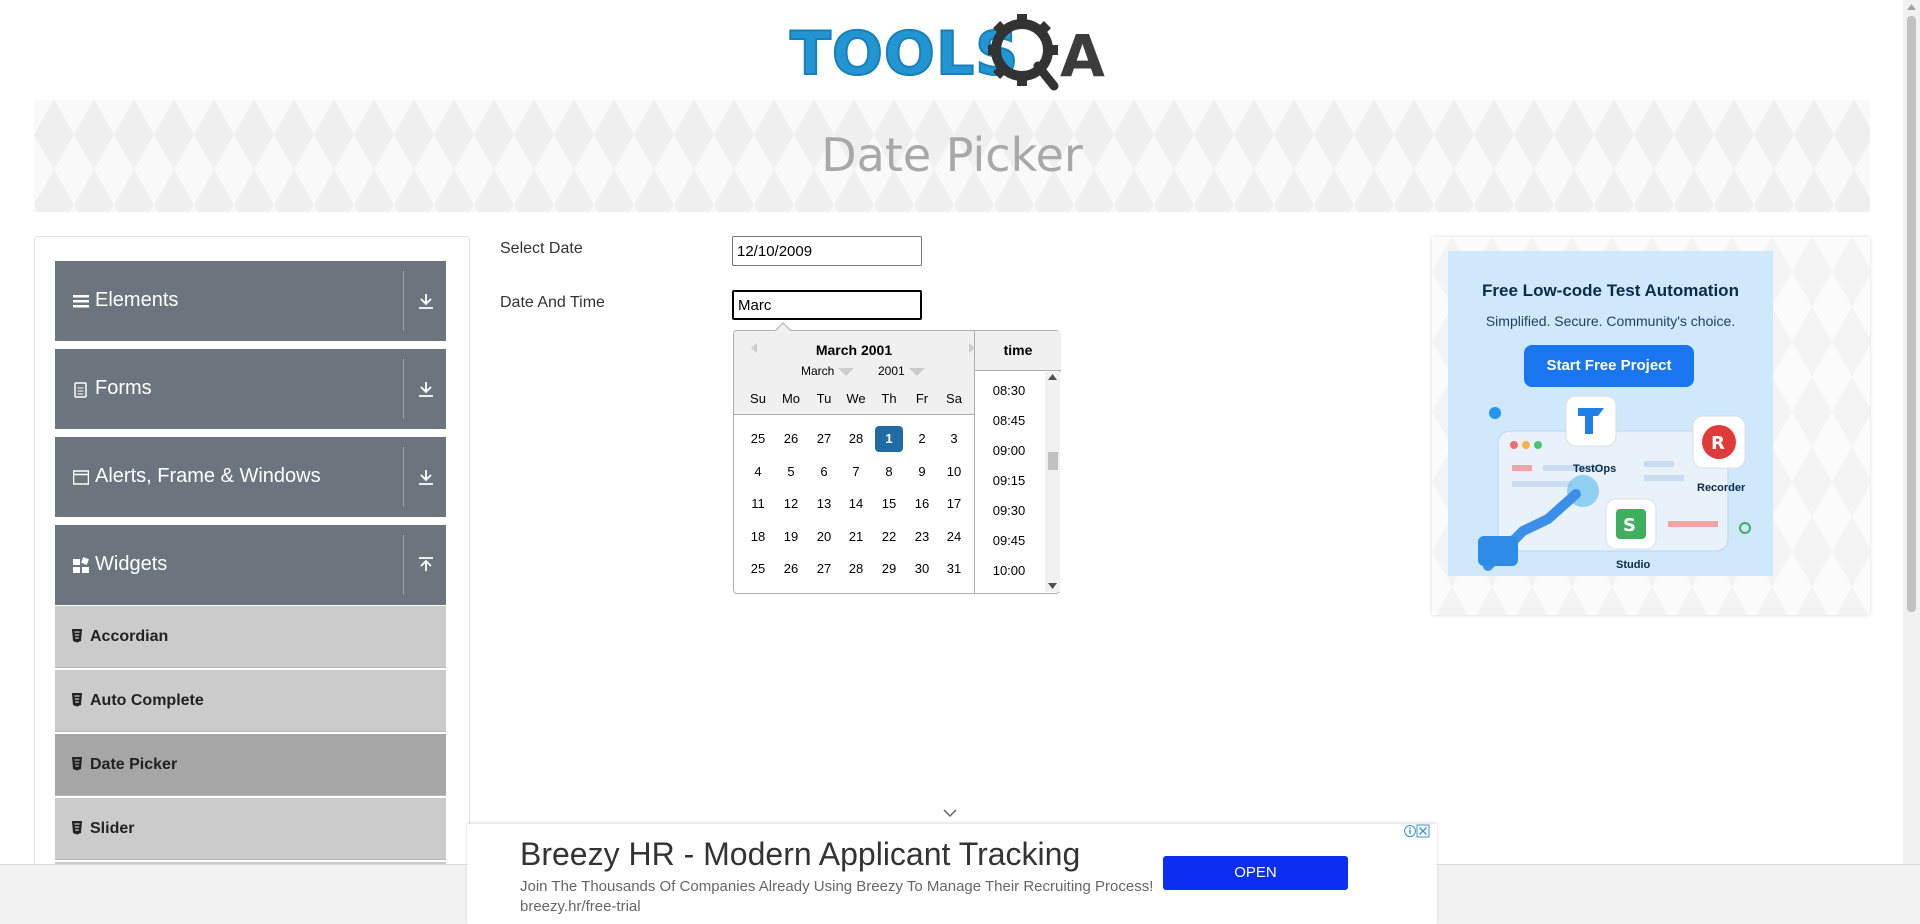  I want to click on scroll-thumb, so click(1053, 461).